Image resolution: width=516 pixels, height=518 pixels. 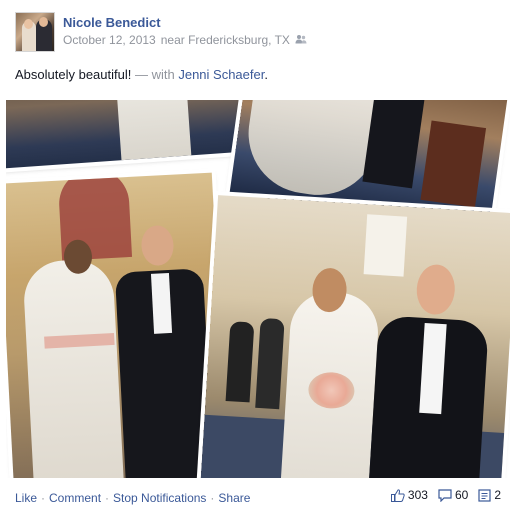 What do you see at coordinates (395, 144) in the screenshot?
I see `photo-2-suit` at bounding box center [395, 144].